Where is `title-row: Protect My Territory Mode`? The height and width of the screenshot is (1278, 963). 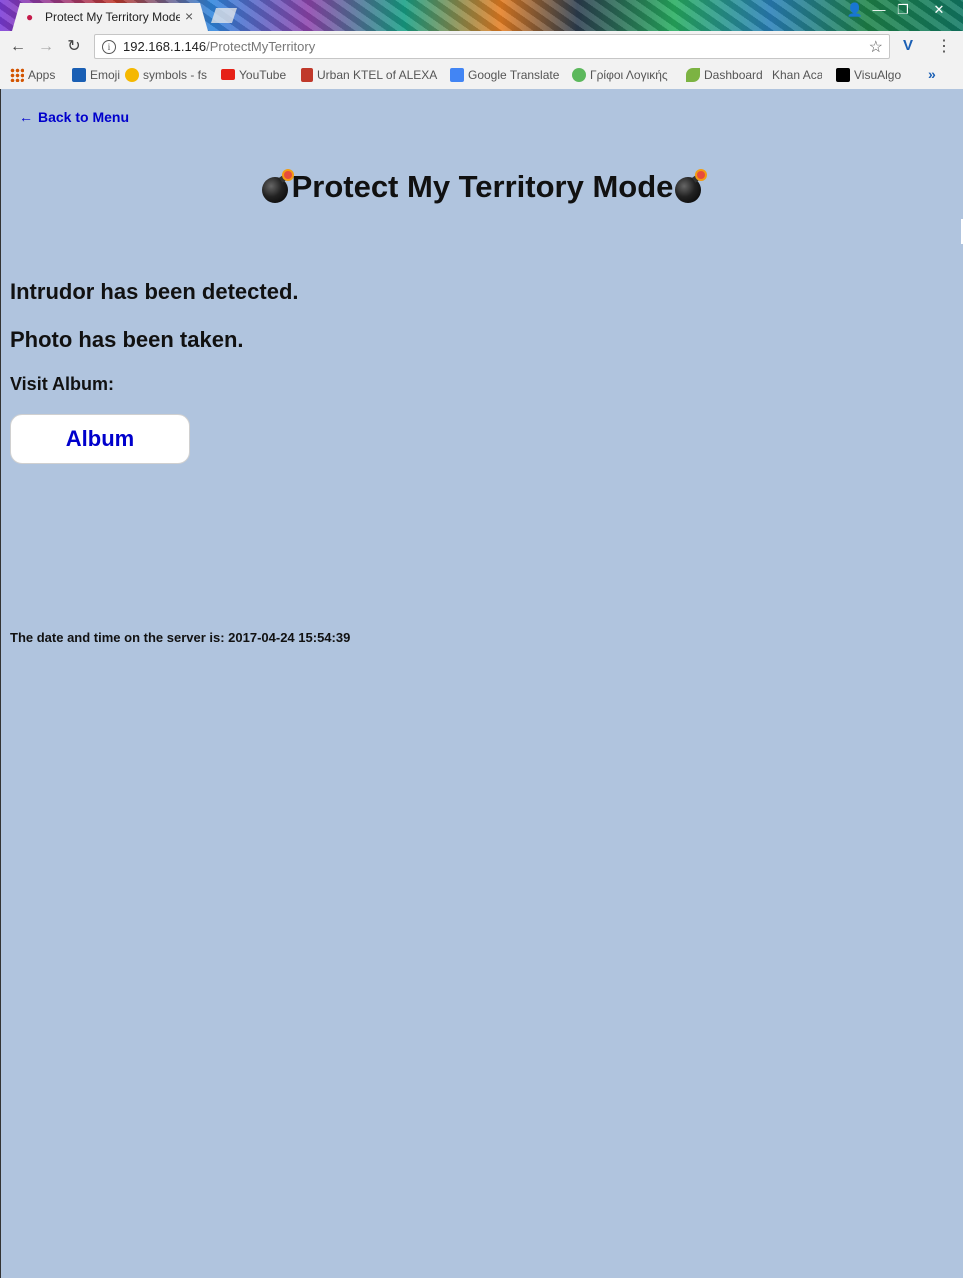 title-row: Protect My Territory Mode is located at coordinates (482, 187).